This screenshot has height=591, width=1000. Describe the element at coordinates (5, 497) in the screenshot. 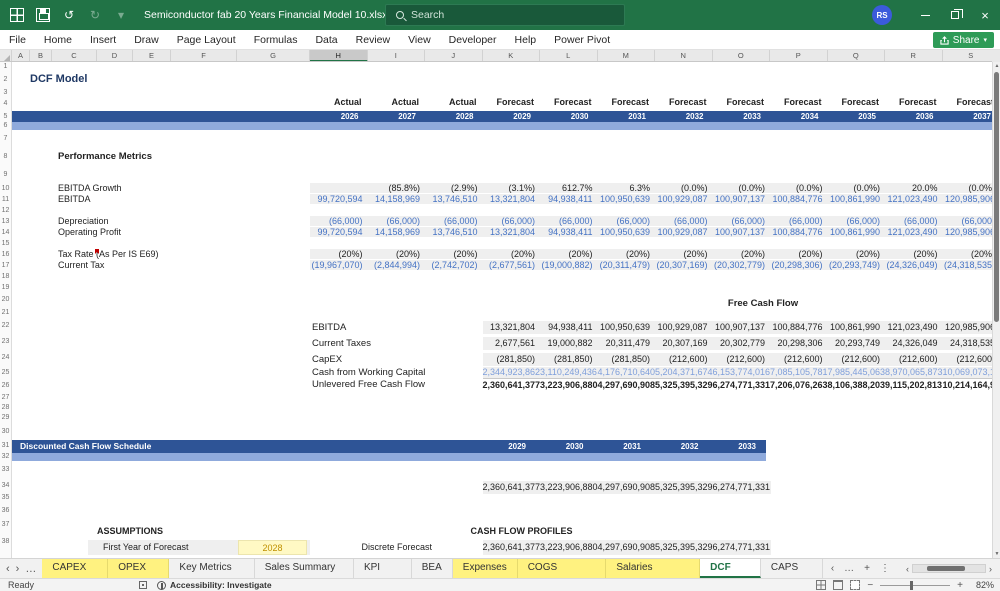

I see `row-header-35: 35` at that location.